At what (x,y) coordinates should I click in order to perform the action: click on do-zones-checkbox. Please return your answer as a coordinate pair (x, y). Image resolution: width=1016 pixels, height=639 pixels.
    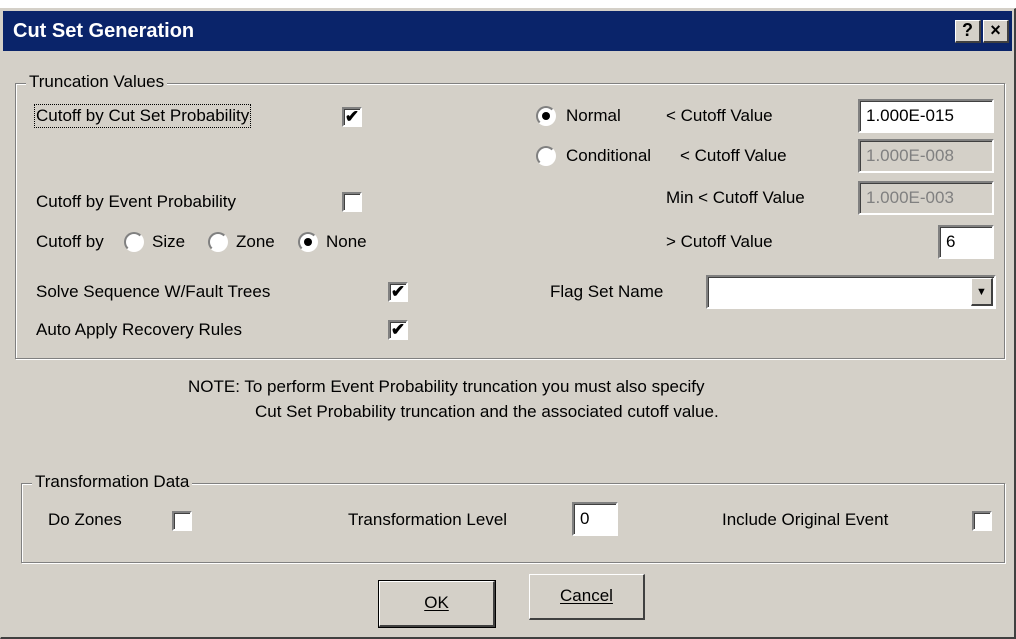
    Looking at the image, I should click on (182, 521).